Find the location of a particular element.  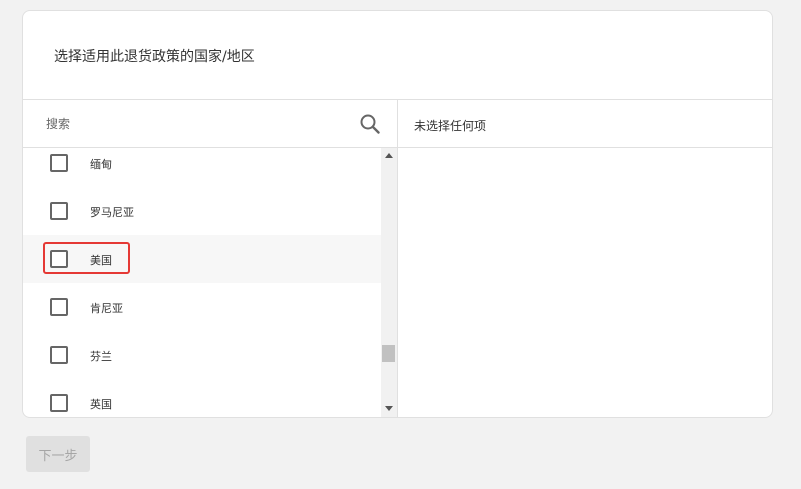

item-label: 英国 is located at coordinates (101, 404).